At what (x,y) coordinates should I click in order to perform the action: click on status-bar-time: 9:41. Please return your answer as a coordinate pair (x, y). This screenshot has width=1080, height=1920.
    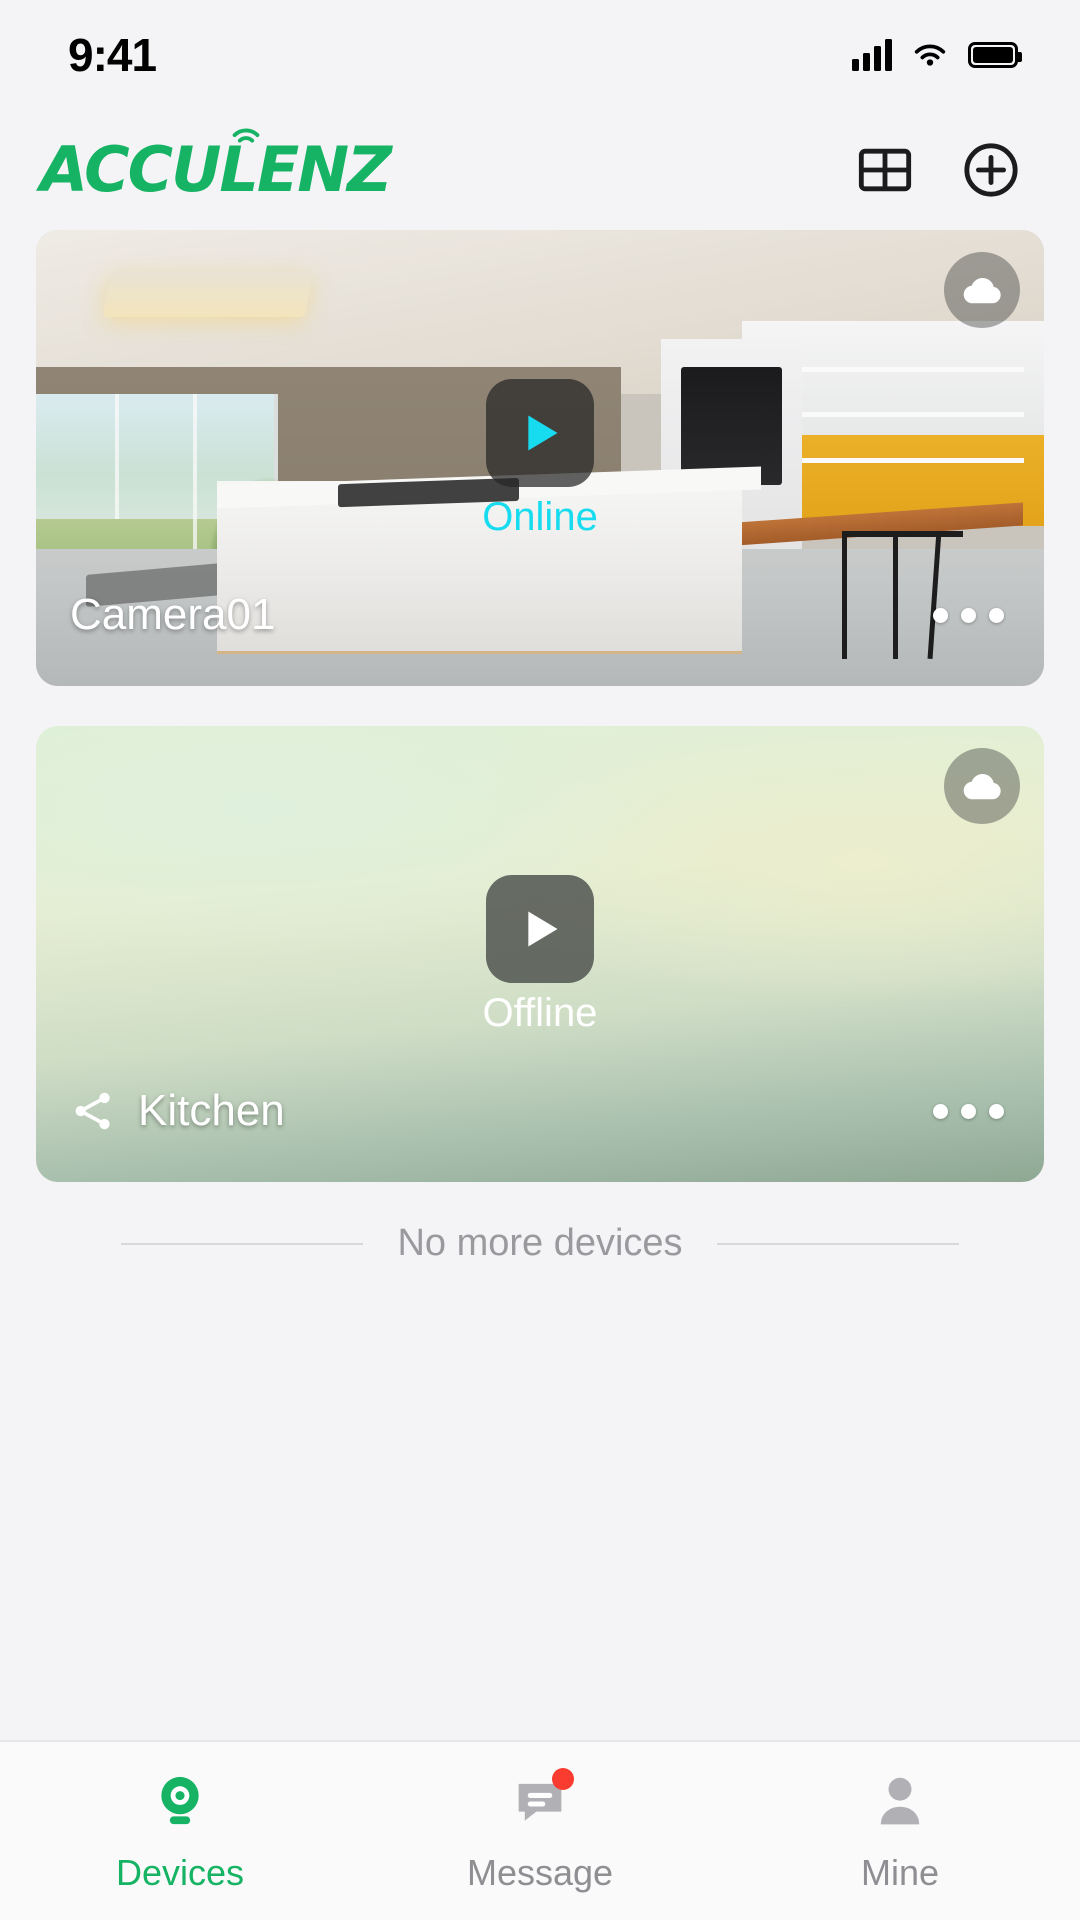
    Looking at the image, I should click on (112, 55).